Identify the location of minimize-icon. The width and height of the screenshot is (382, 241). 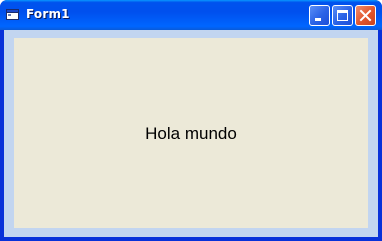
(318, 19).